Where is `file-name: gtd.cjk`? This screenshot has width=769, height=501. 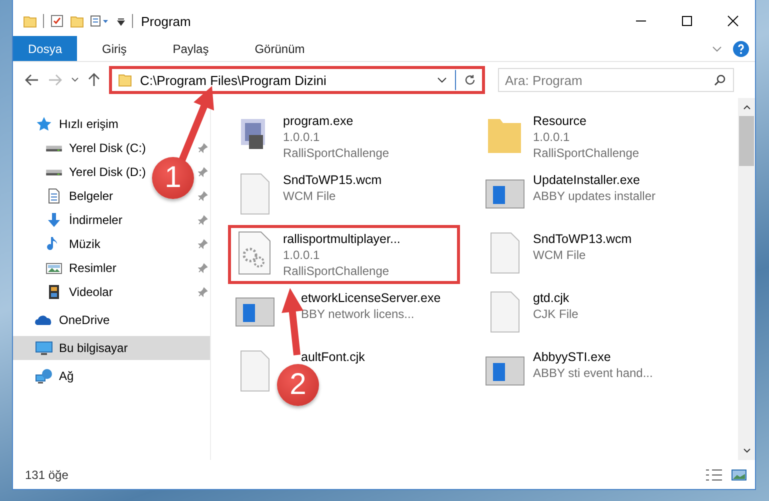
file-name: gtd.cjk is located at coordinates (555, 298).